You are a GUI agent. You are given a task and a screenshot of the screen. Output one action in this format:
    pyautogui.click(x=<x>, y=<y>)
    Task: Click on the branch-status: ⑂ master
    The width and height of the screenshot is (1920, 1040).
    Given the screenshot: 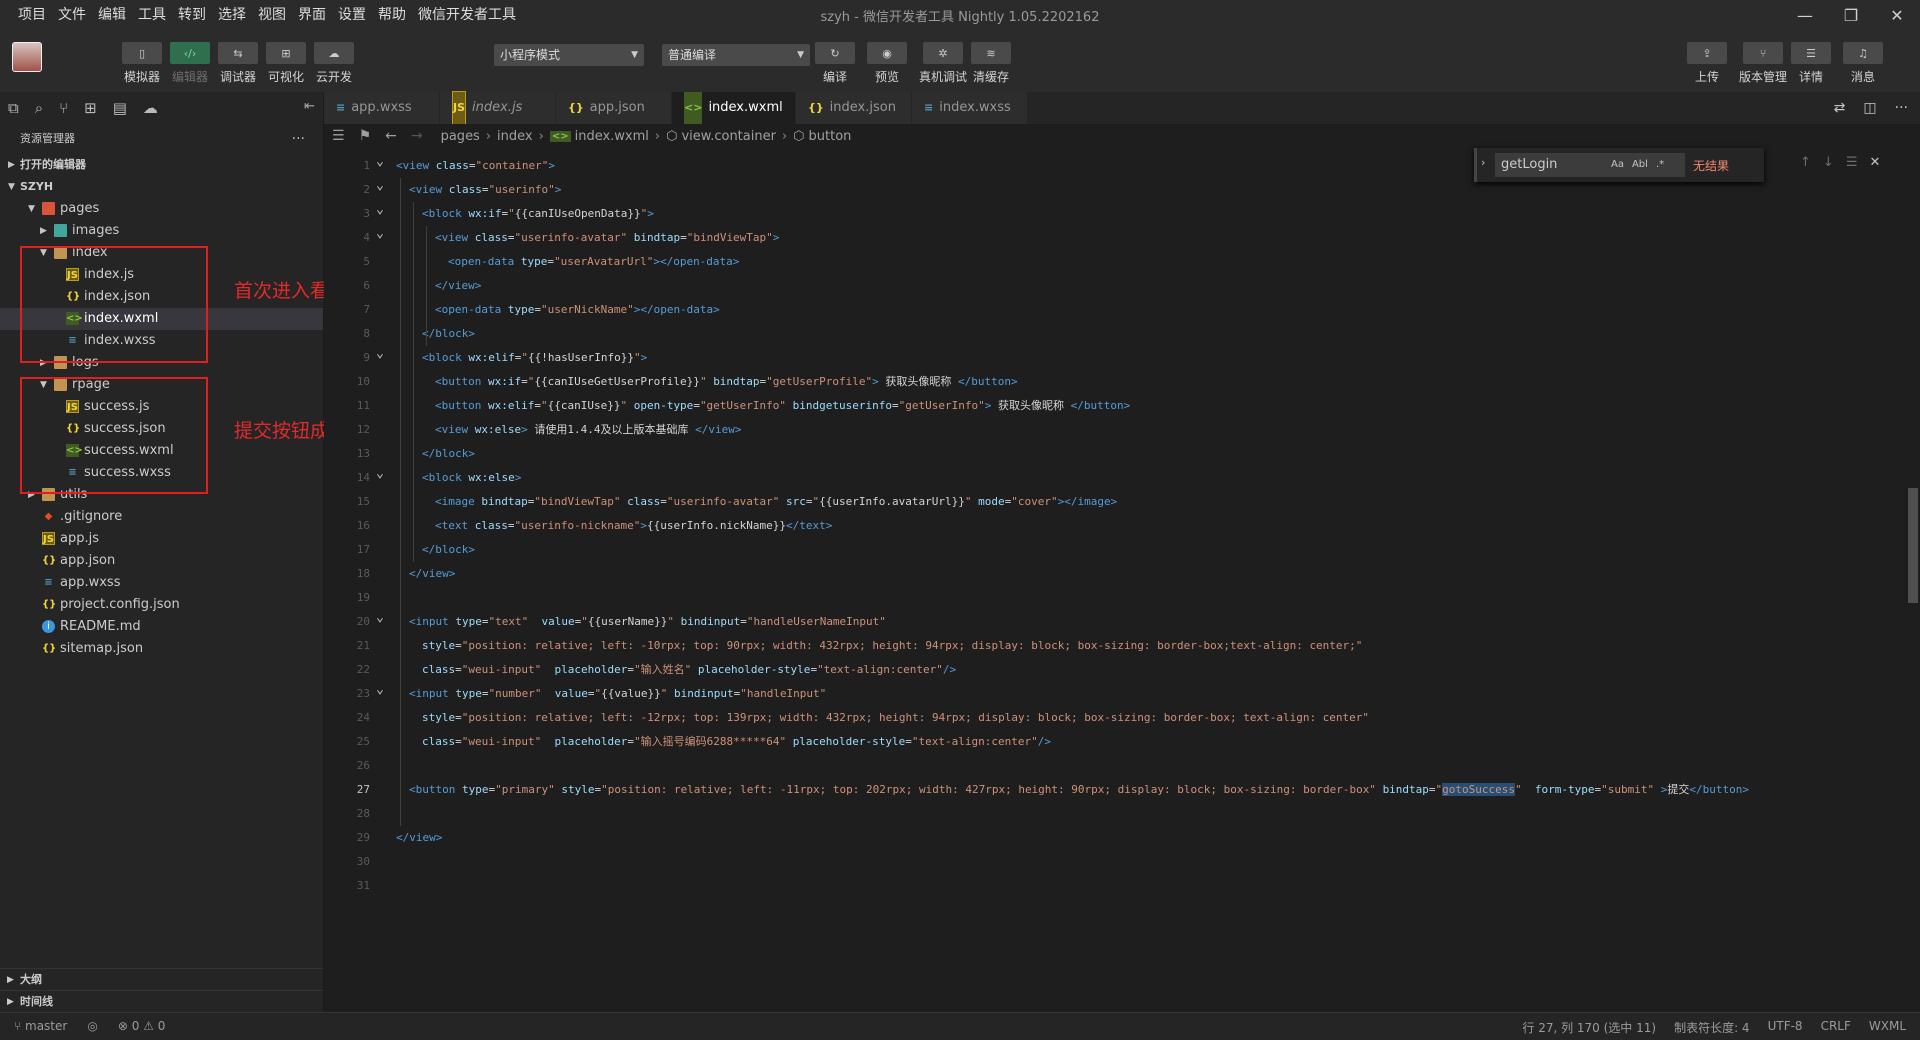 What is the action you would take?
    pyautogui.click(x=40, y=1026)
    